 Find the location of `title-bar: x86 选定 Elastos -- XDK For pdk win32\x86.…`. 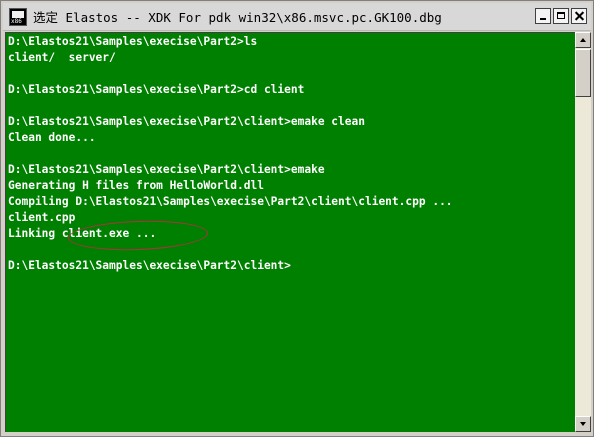

title-bar: x86 选定 Elastos -- XDK For pdk win32\x86.… is located at coordinates (297, 17).